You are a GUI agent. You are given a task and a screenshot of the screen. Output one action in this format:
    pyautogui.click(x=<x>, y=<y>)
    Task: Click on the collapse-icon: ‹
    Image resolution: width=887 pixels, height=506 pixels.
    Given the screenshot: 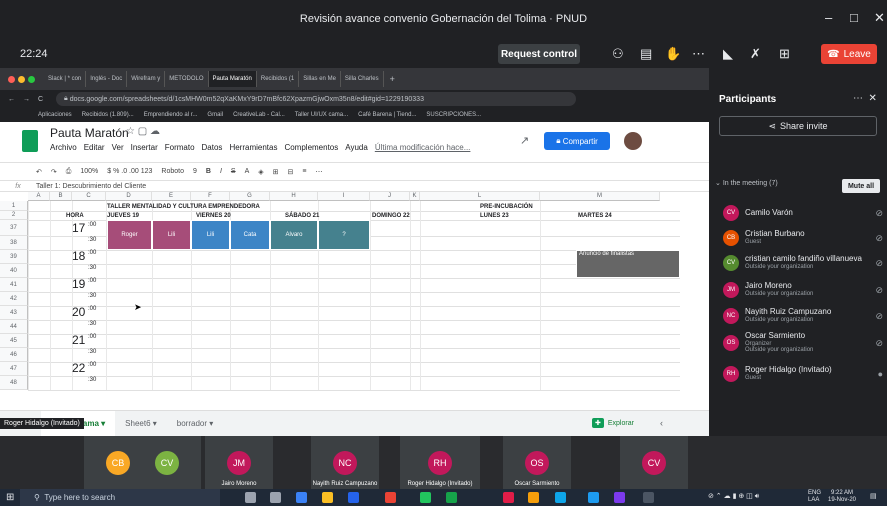 What is the action you would take?
    pyautogui.click(x=661, y=423)
    